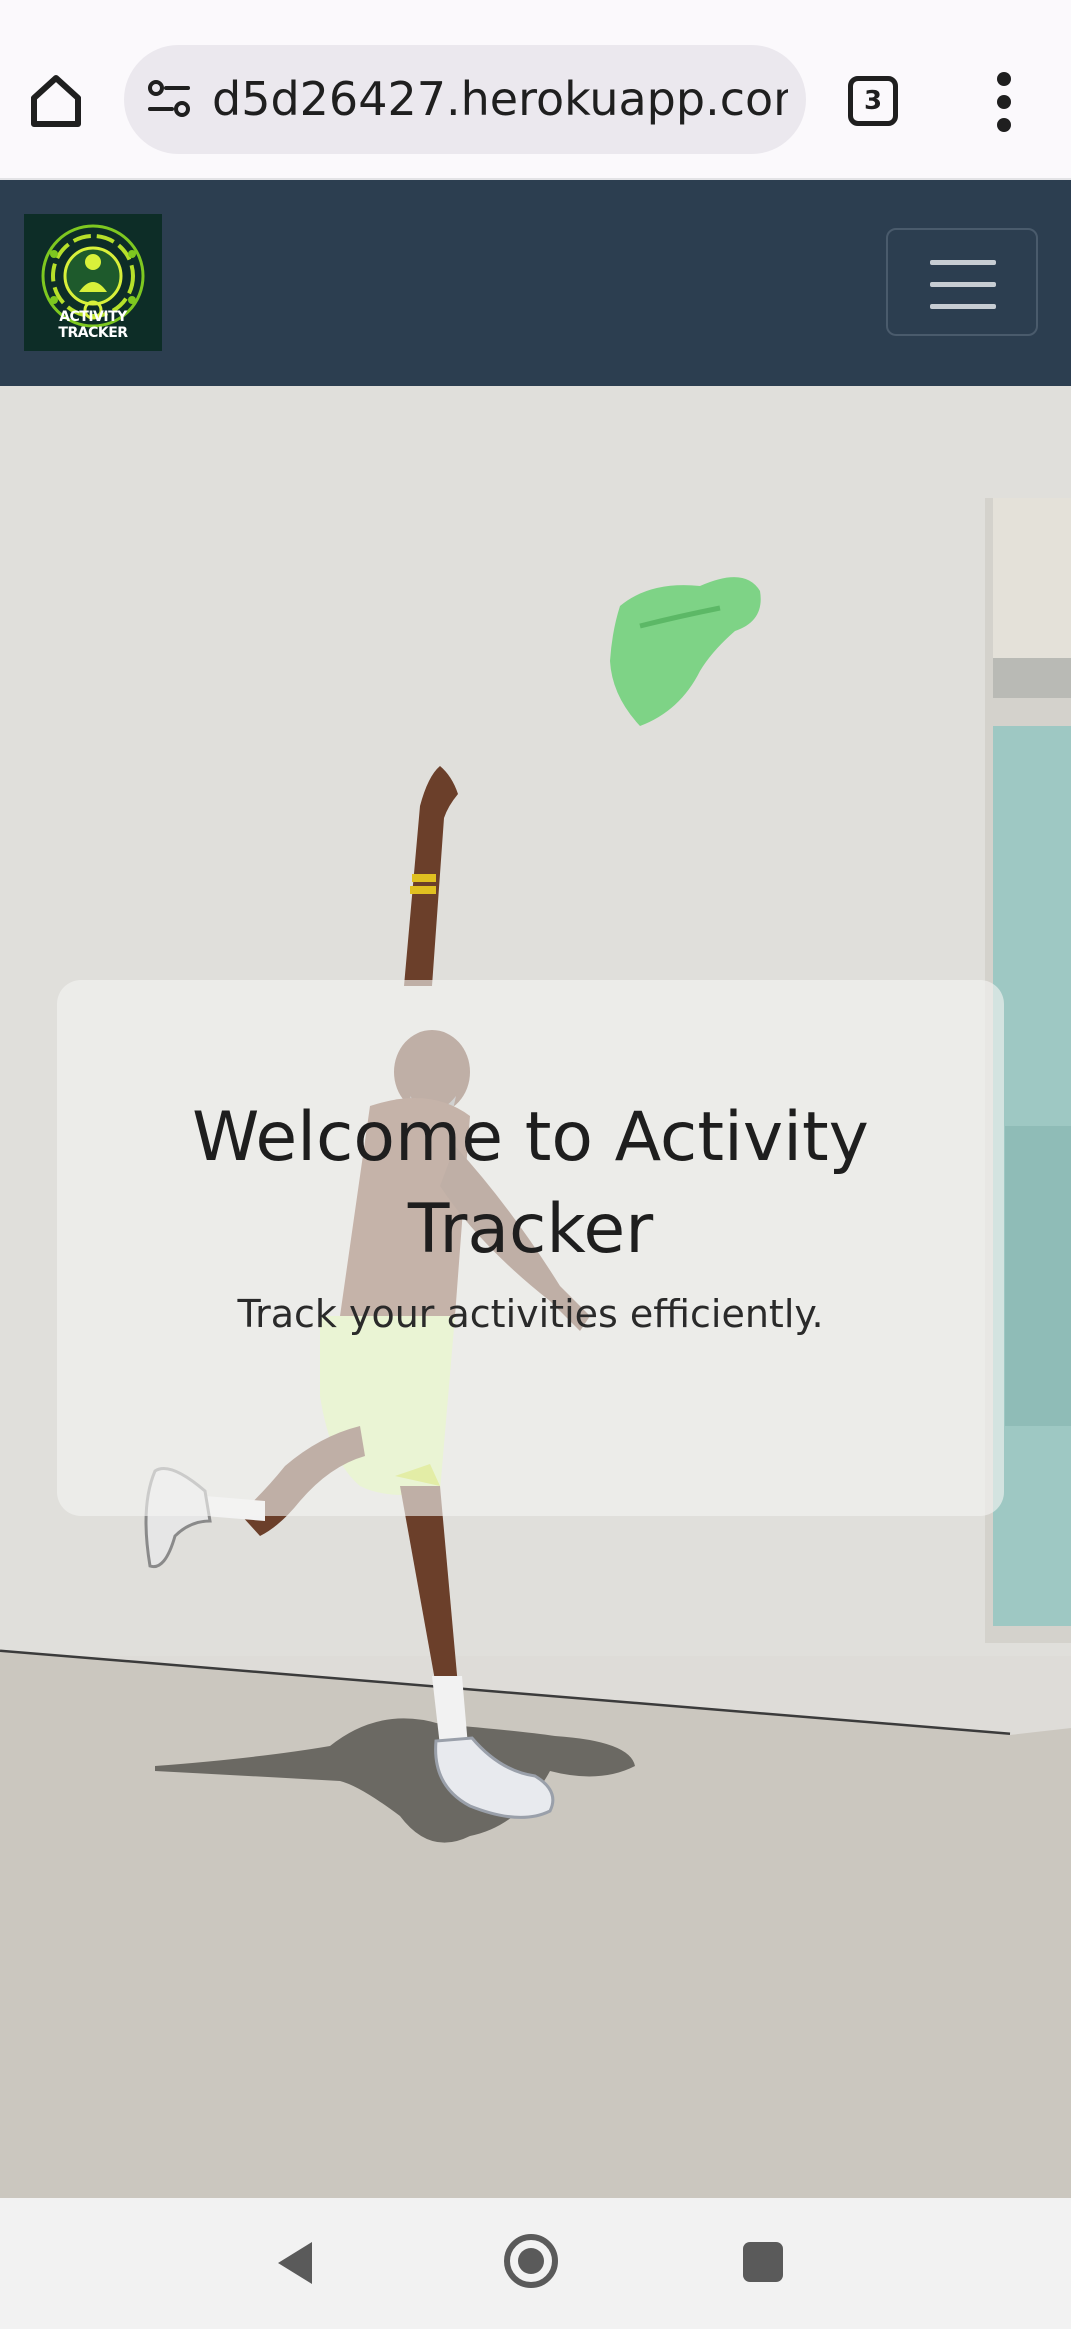 The image size is (1071, 2329). Describe the element at coordinates (170, 99) in the screenshot. I see `tune-icon` at that location.